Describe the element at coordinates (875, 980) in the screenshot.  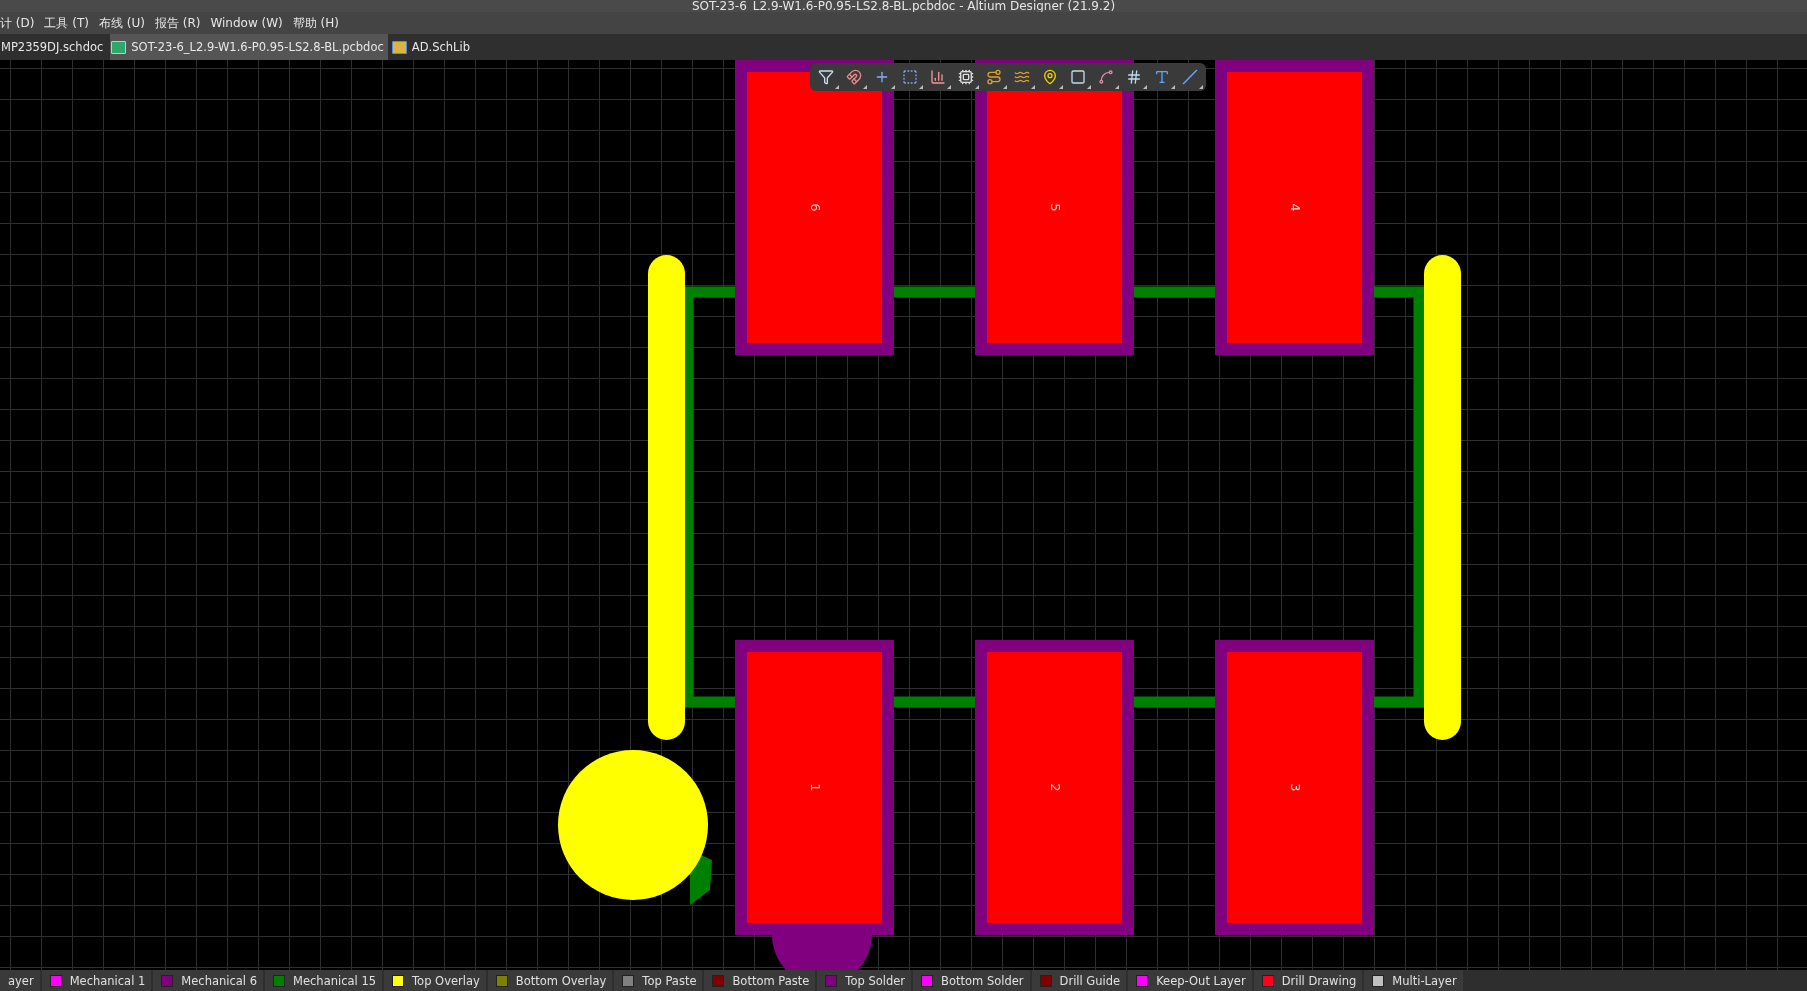
I see `layer-name: Top Solder` at that location.